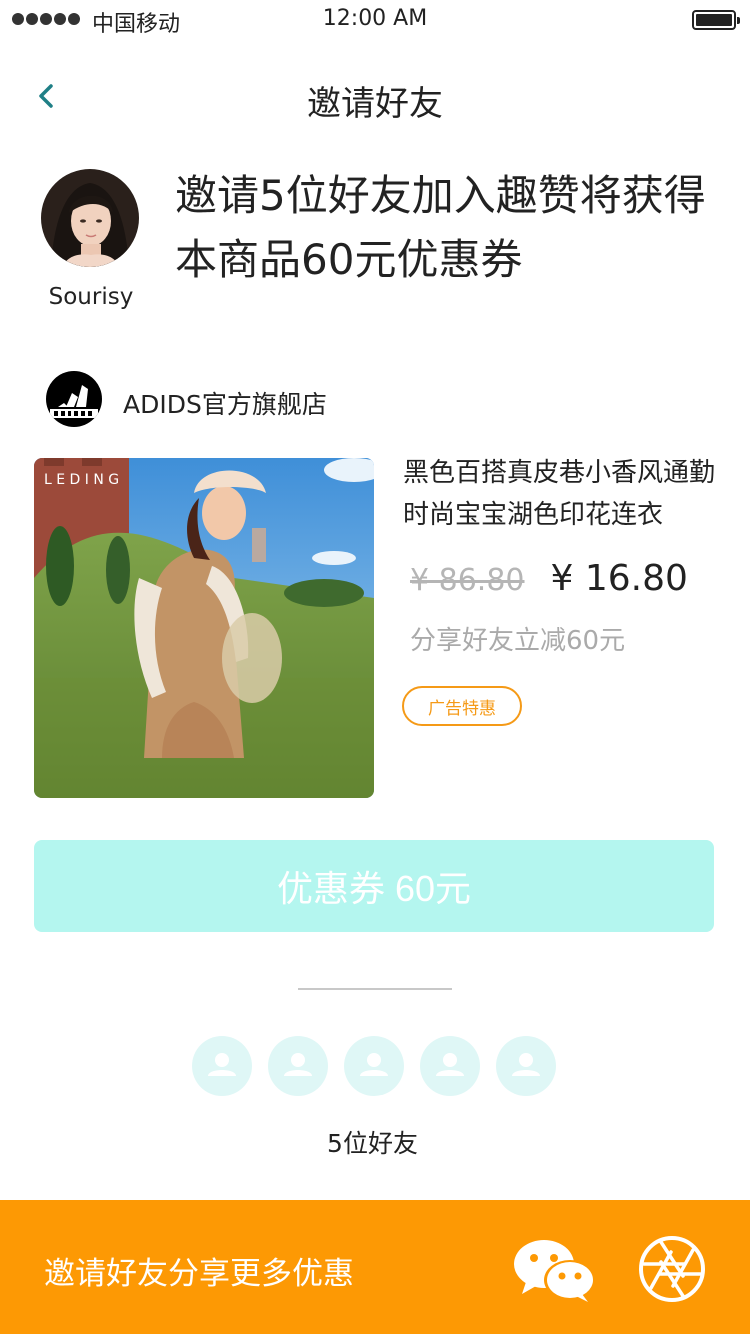 Image resolution: width=750 pixels, height=1334 pixels. I want to click on invite-headline: 邀请5位好友加入趣赞将获得本商品60元优惠券, so click(440, 227).